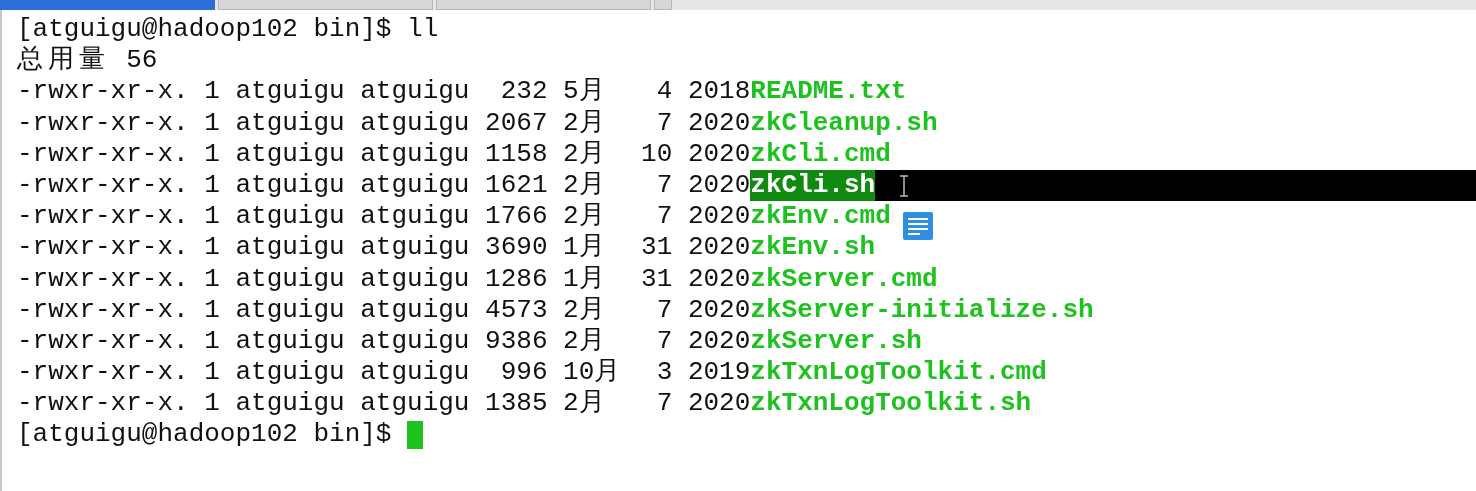 The width and height of the screenshot is (1476, 491). I want to click on file-details: -rwxr-xr-x. 1 atguigu atguigu 1385 2月 7 2020, so click(384, 404).